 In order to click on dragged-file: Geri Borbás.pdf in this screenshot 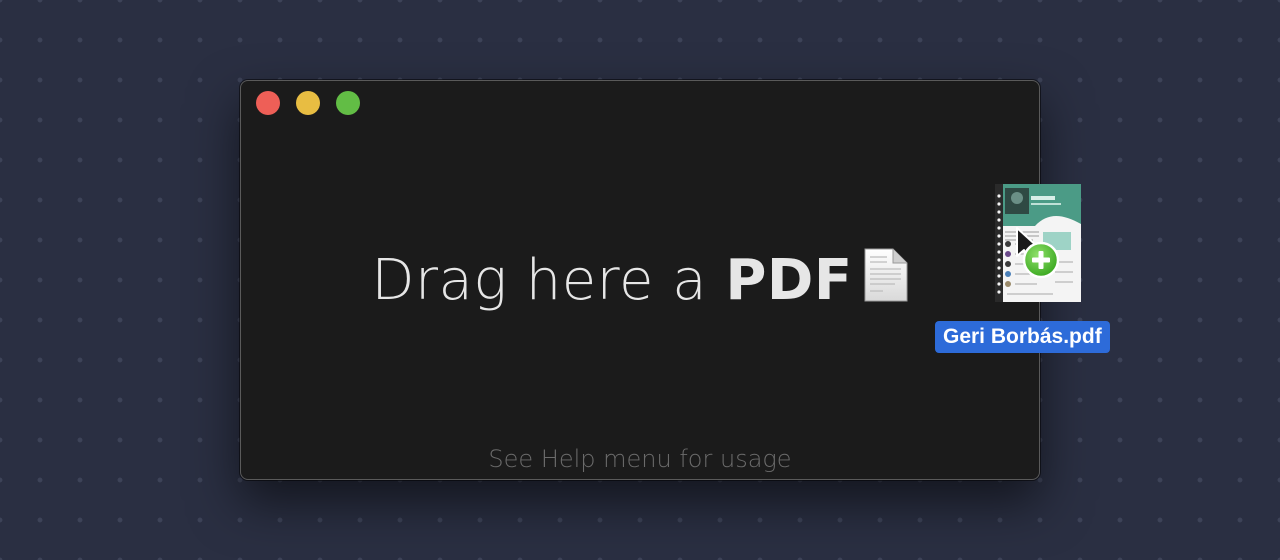, I will do `click(1038, 269)`.